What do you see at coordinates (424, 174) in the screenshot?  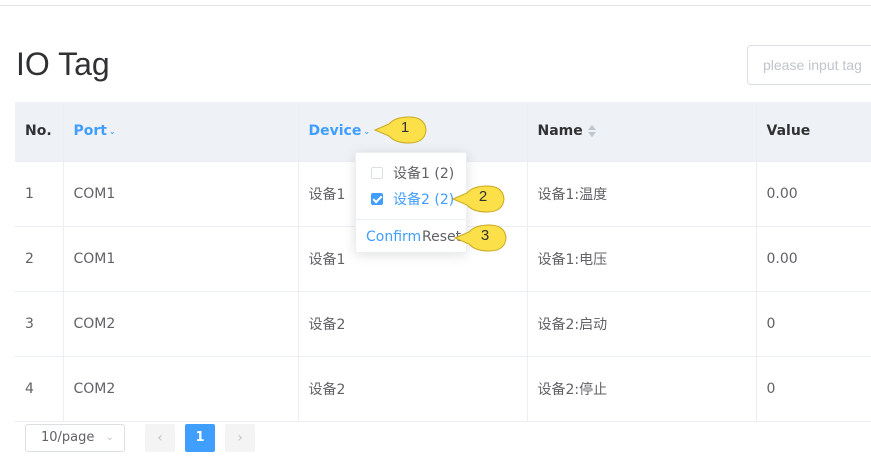 I see `filter-option-label: 设备1 (2)` at bounding box center [424, 174].